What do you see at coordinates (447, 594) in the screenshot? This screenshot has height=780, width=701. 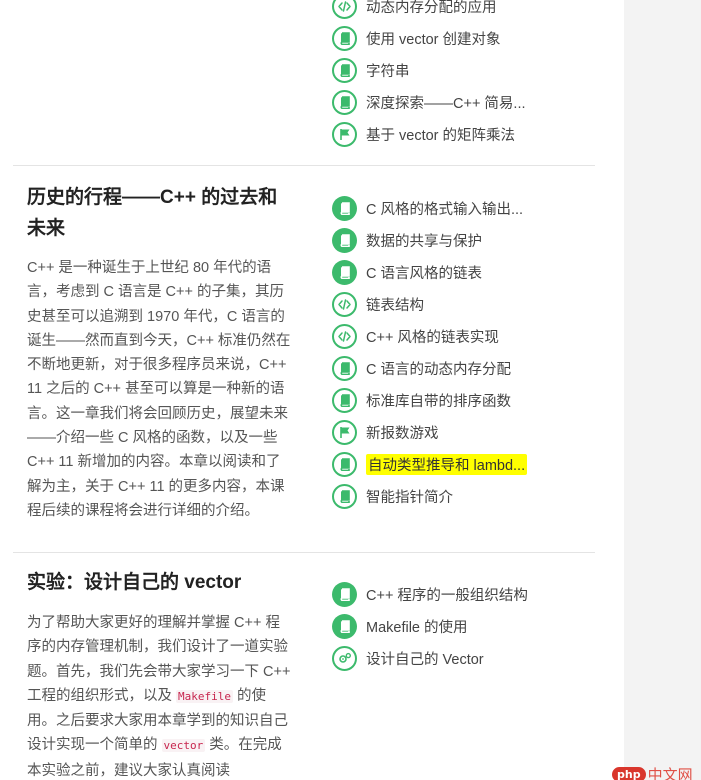 I see `lesson-link: C++ 程序的一般组织结构` at bounding box center [447, 594].